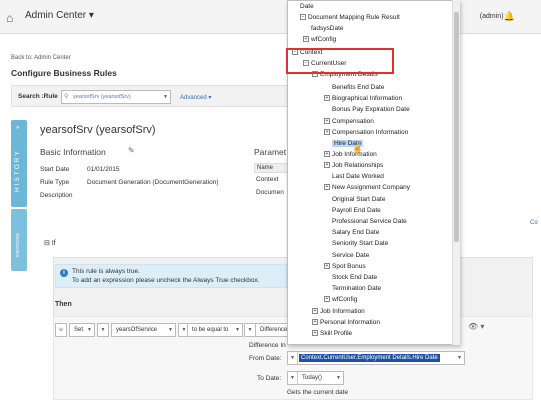  Describe the element at coordinates (38, 96) in the screenshot. I see `search-label: Search :Rule` at that location.